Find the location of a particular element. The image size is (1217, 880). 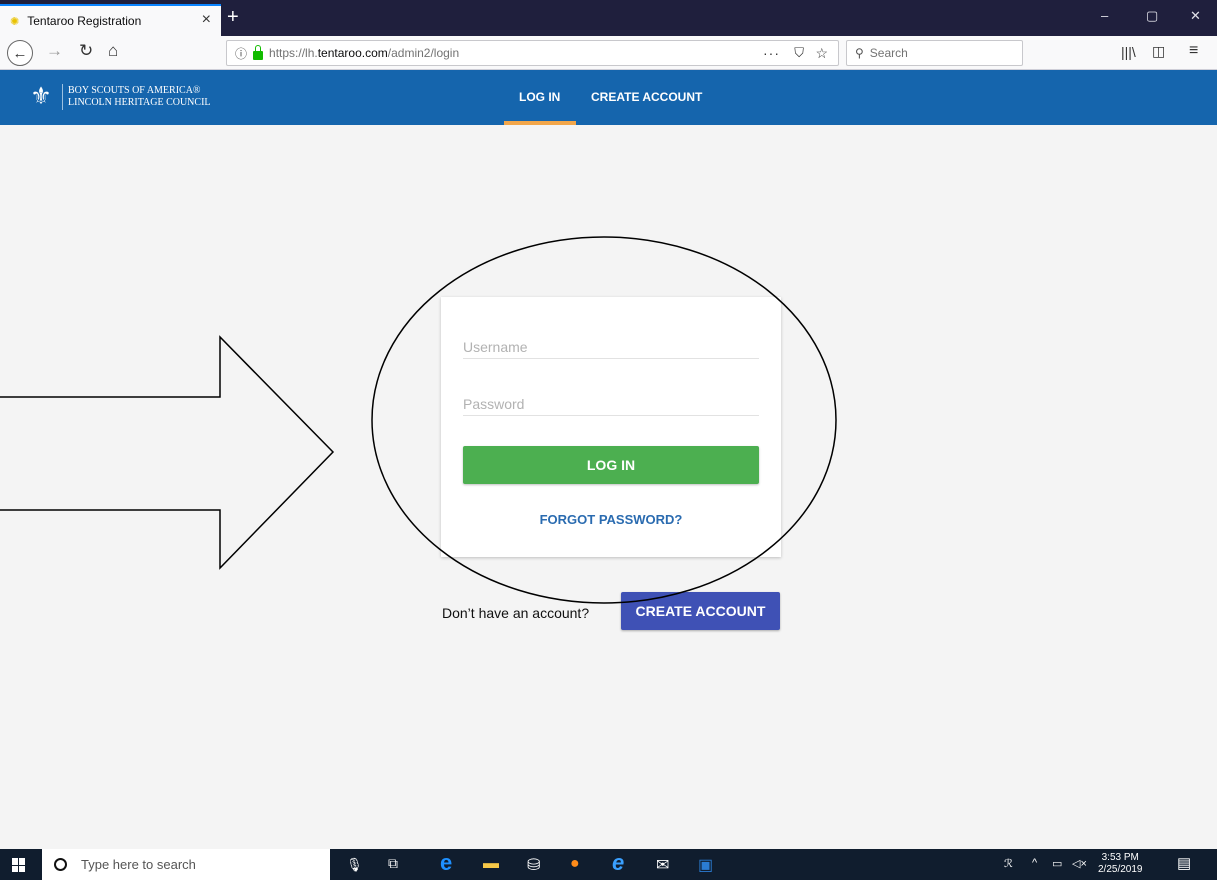

browser-search-box: ⚲ Search is located at coordinates (934, 53).